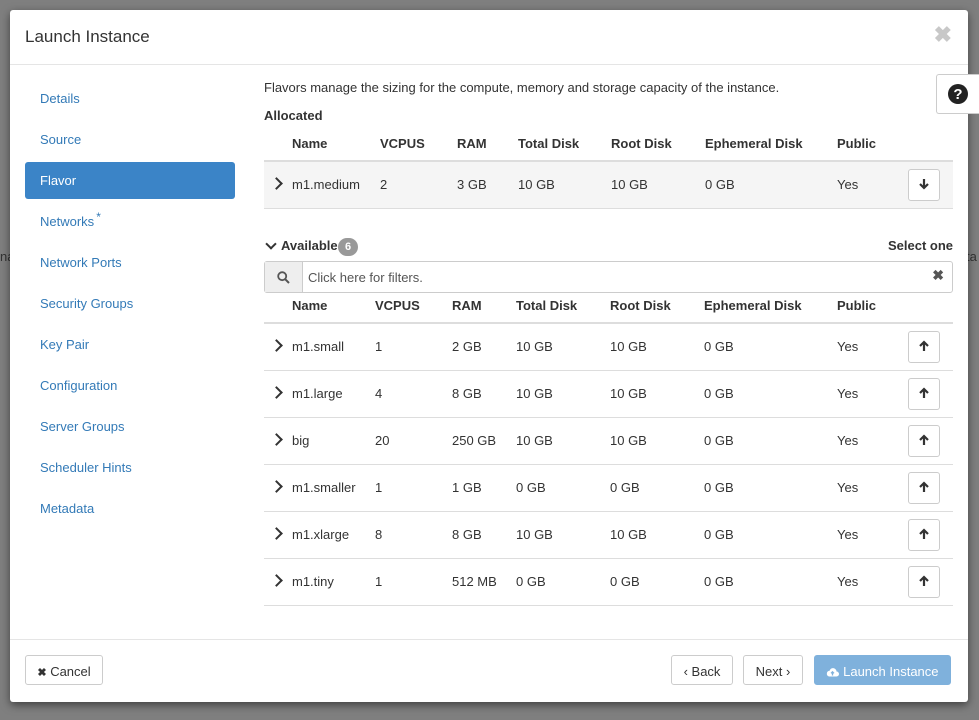 This screenshot has width=979, height=720. I want to click on cancel-button: ✖ Cancel, so click(64, 670).